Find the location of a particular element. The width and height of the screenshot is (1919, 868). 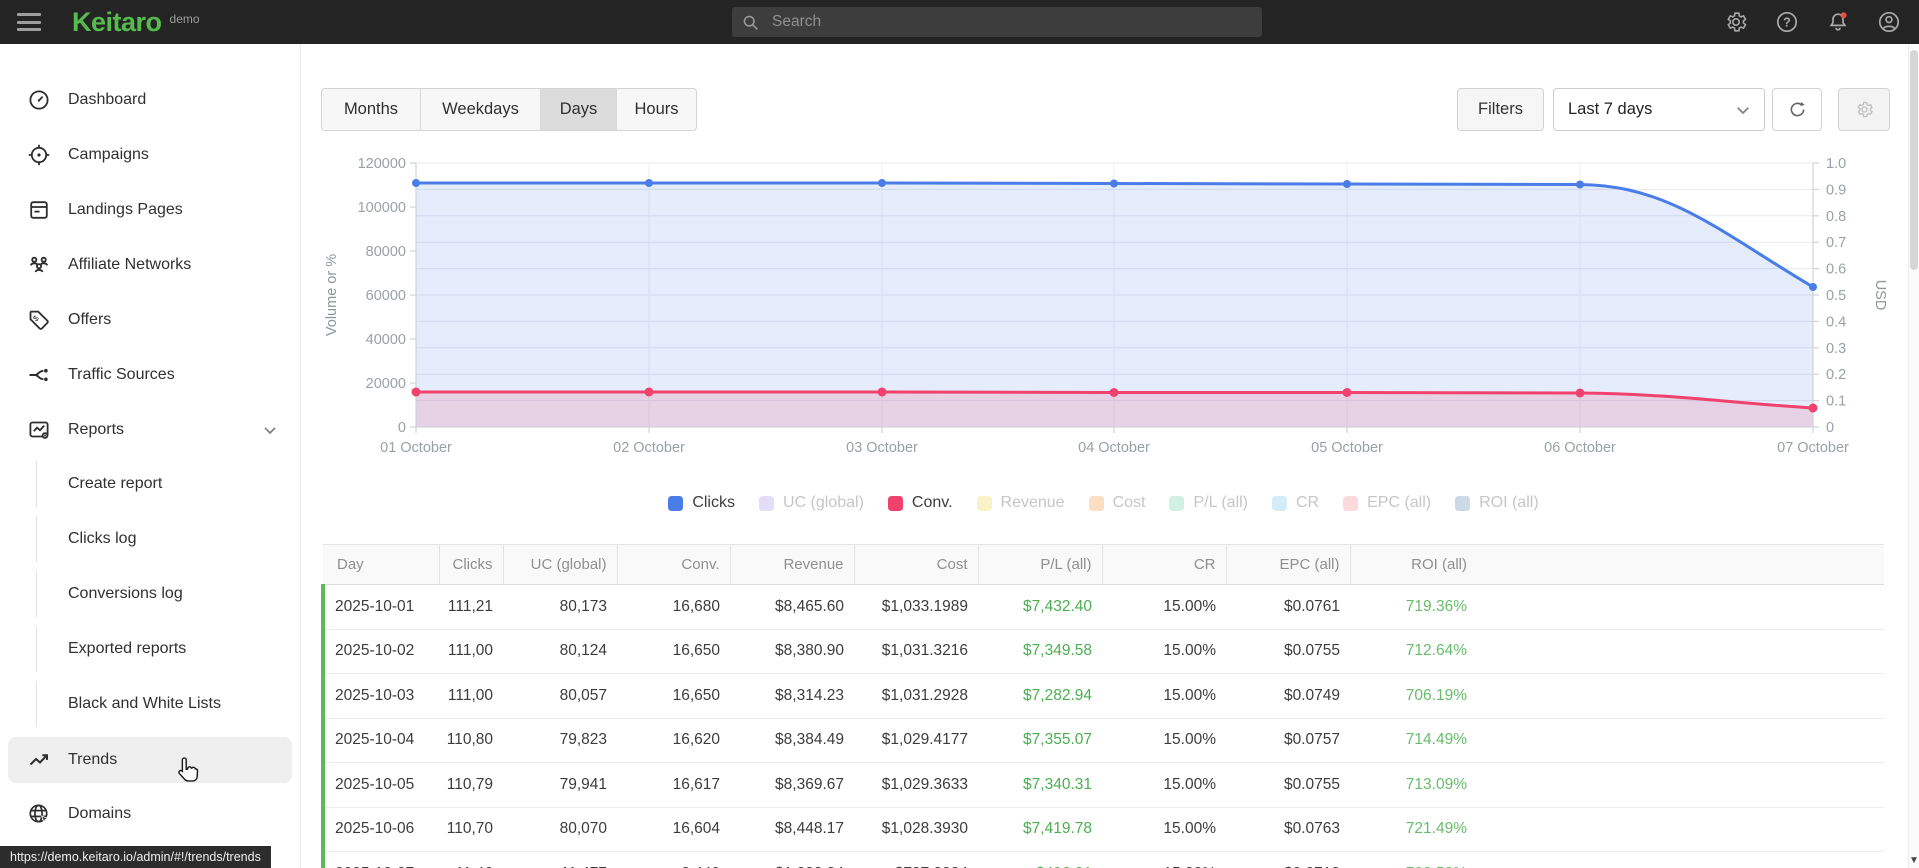

sidebar-item-affiliate-networks: Affiliate Networks is located at coordinates (150, 265).